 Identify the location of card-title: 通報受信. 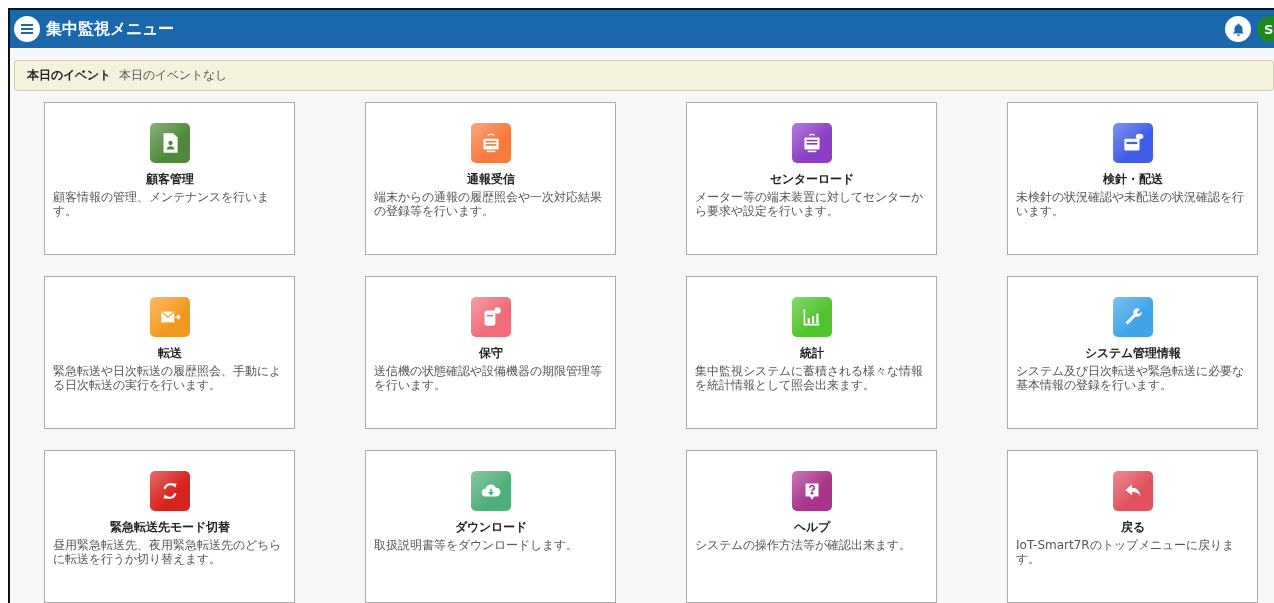
(490, 179).